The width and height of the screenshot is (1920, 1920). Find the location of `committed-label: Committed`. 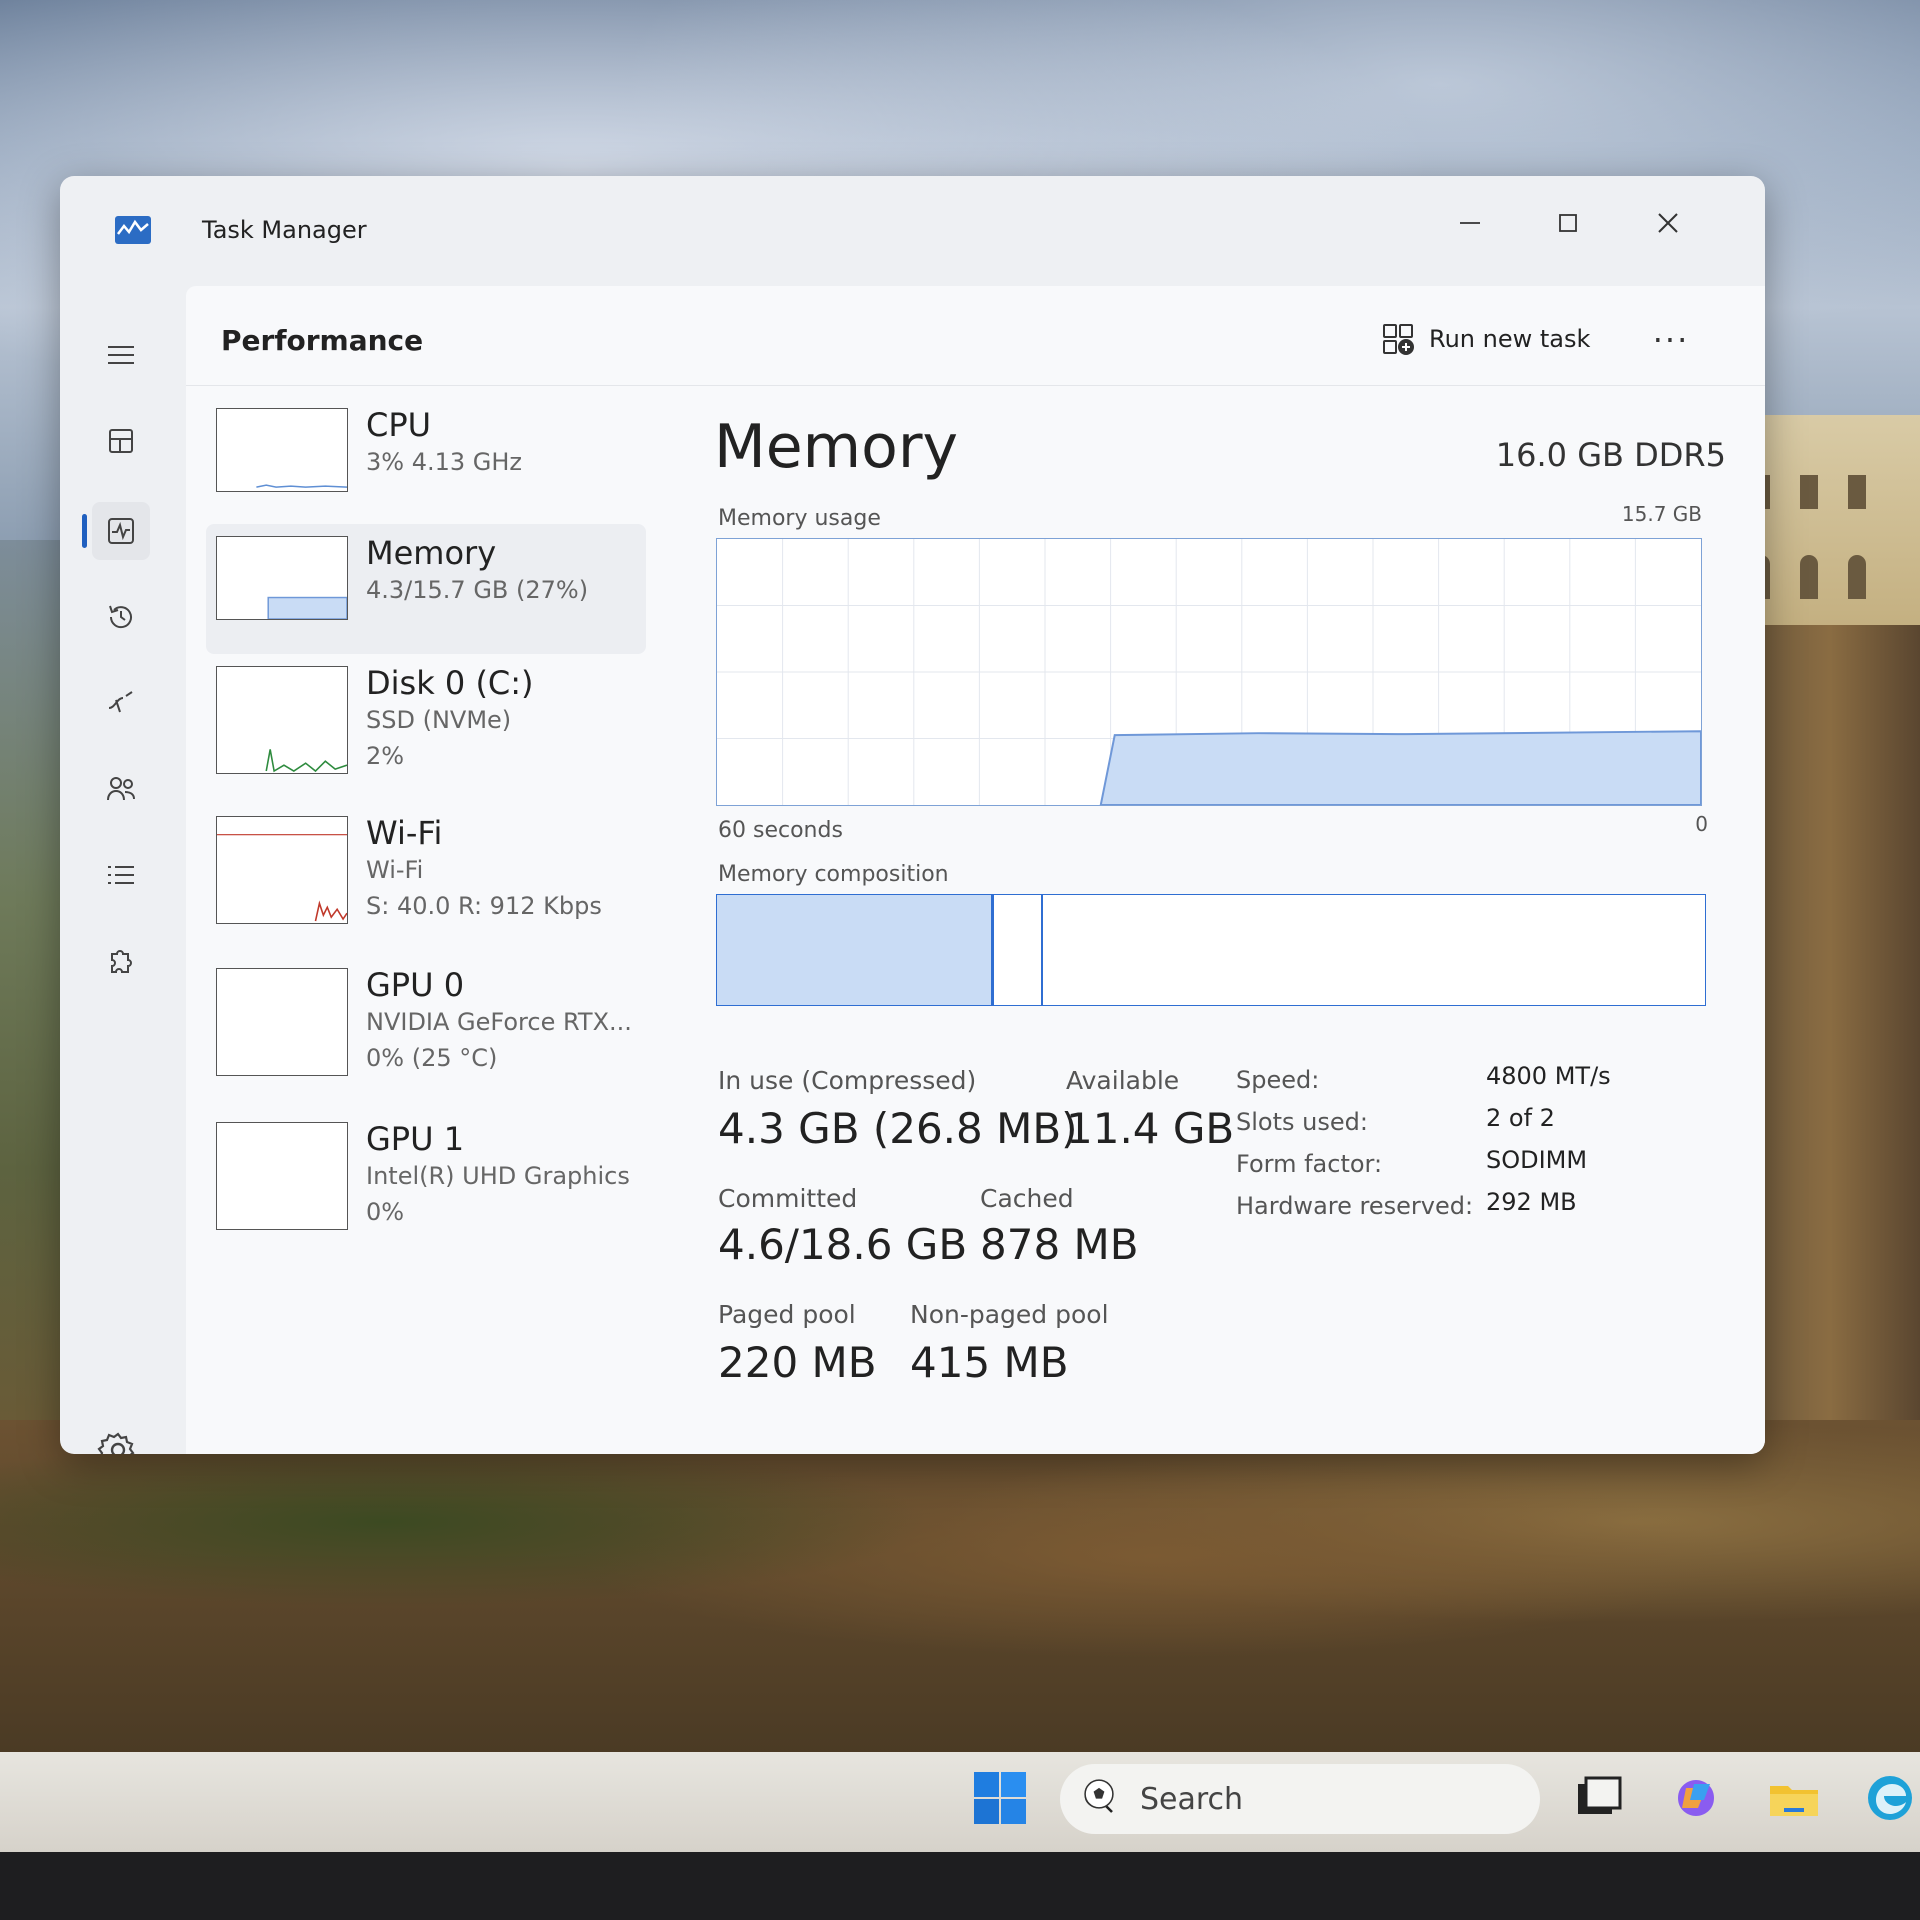

committed-label: Committed is located at coordinates (788, 1198).